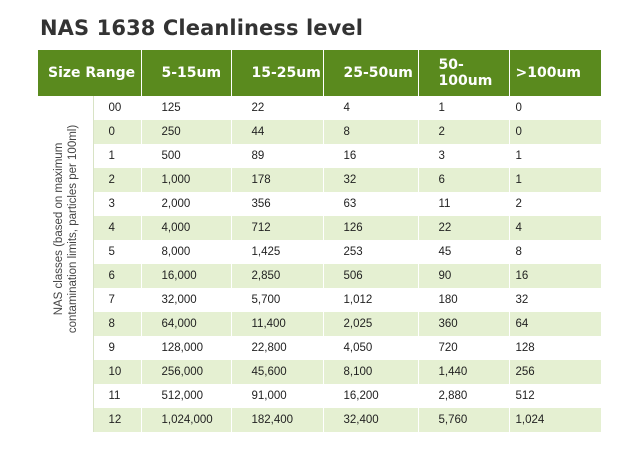 The height and width of the screenshot is (471, 641). Describe the element at coordinates (371, 252) in the screenshot. I see `particle-count-cell: 253` at that location.